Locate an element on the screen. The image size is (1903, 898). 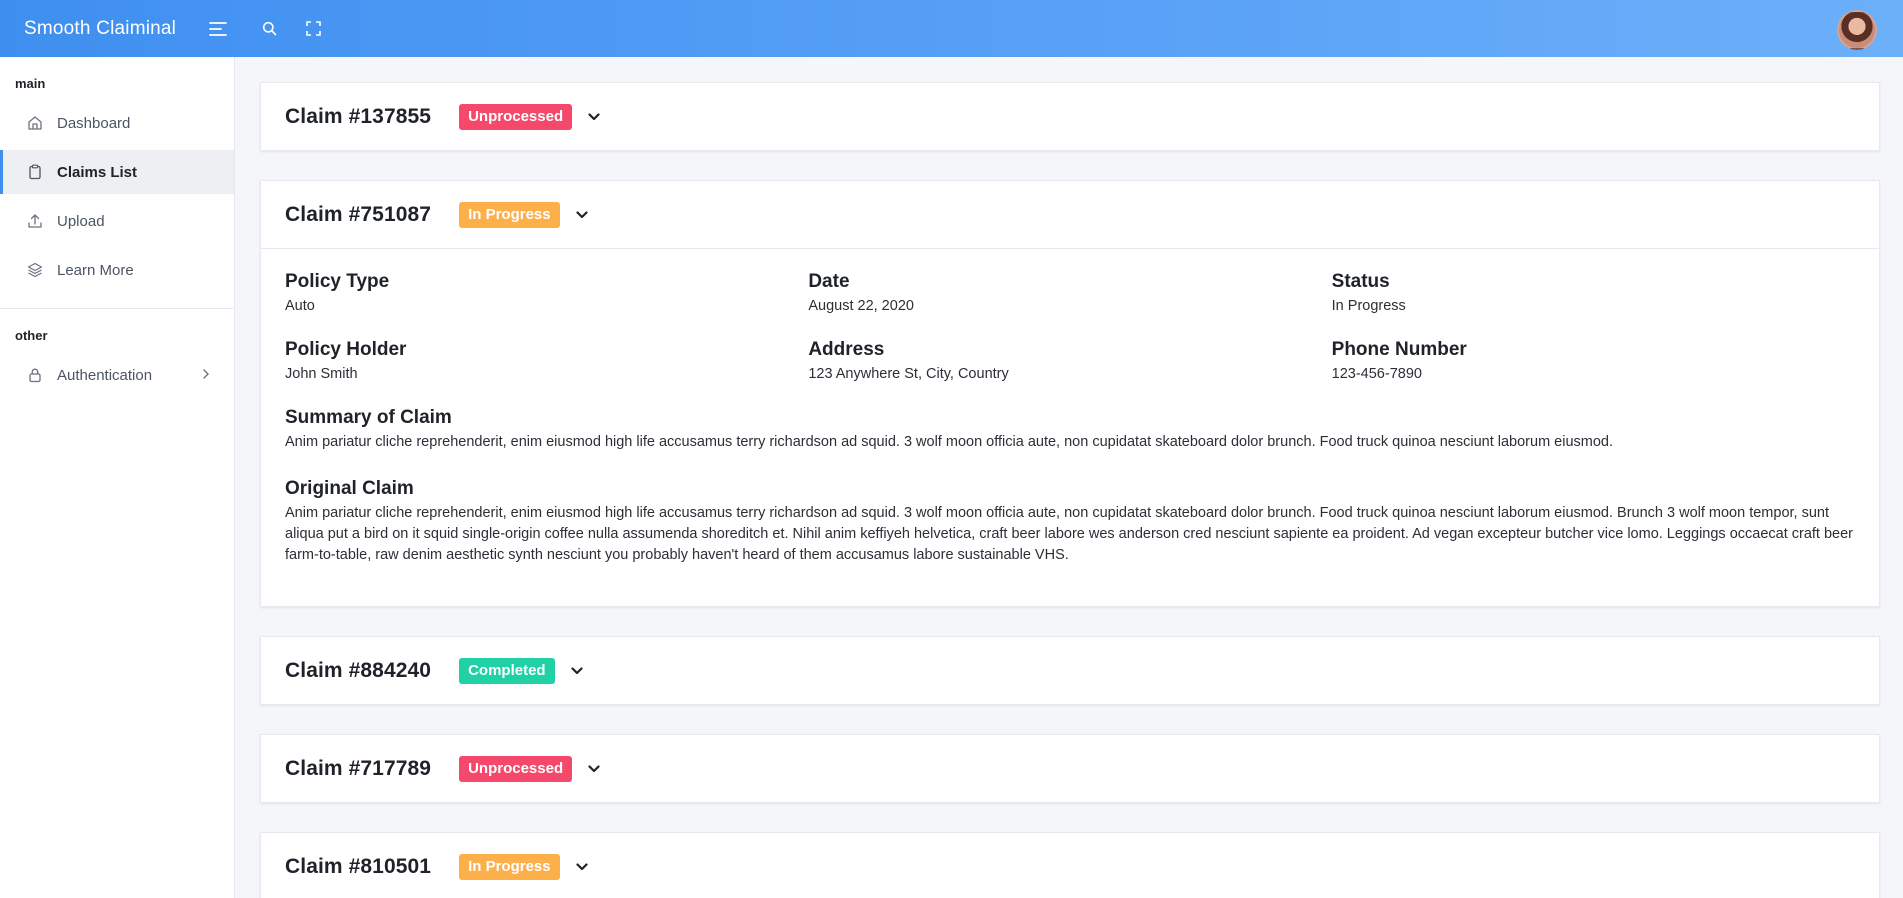
claim-header: Claim #884240 Completed is located at coordinates (1070, 670).